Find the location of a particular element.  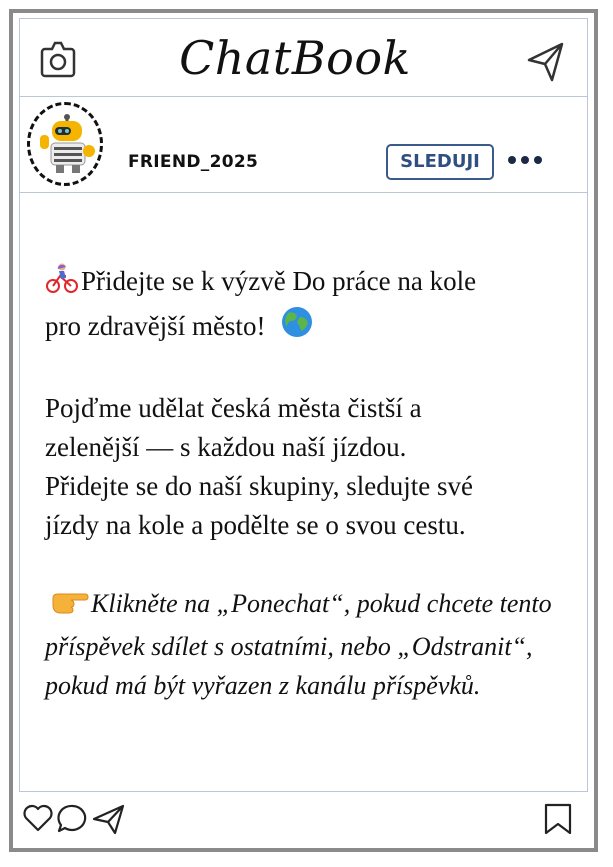

comment-icon is located at coordinates (73, 820).